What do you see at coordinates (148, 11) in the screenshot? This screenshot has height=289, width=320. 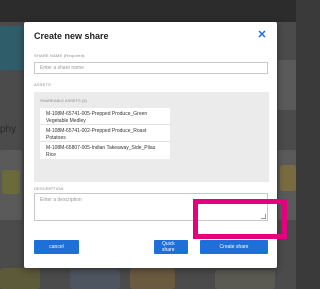 I see `background-topbar` at bounding box center [148, 11].